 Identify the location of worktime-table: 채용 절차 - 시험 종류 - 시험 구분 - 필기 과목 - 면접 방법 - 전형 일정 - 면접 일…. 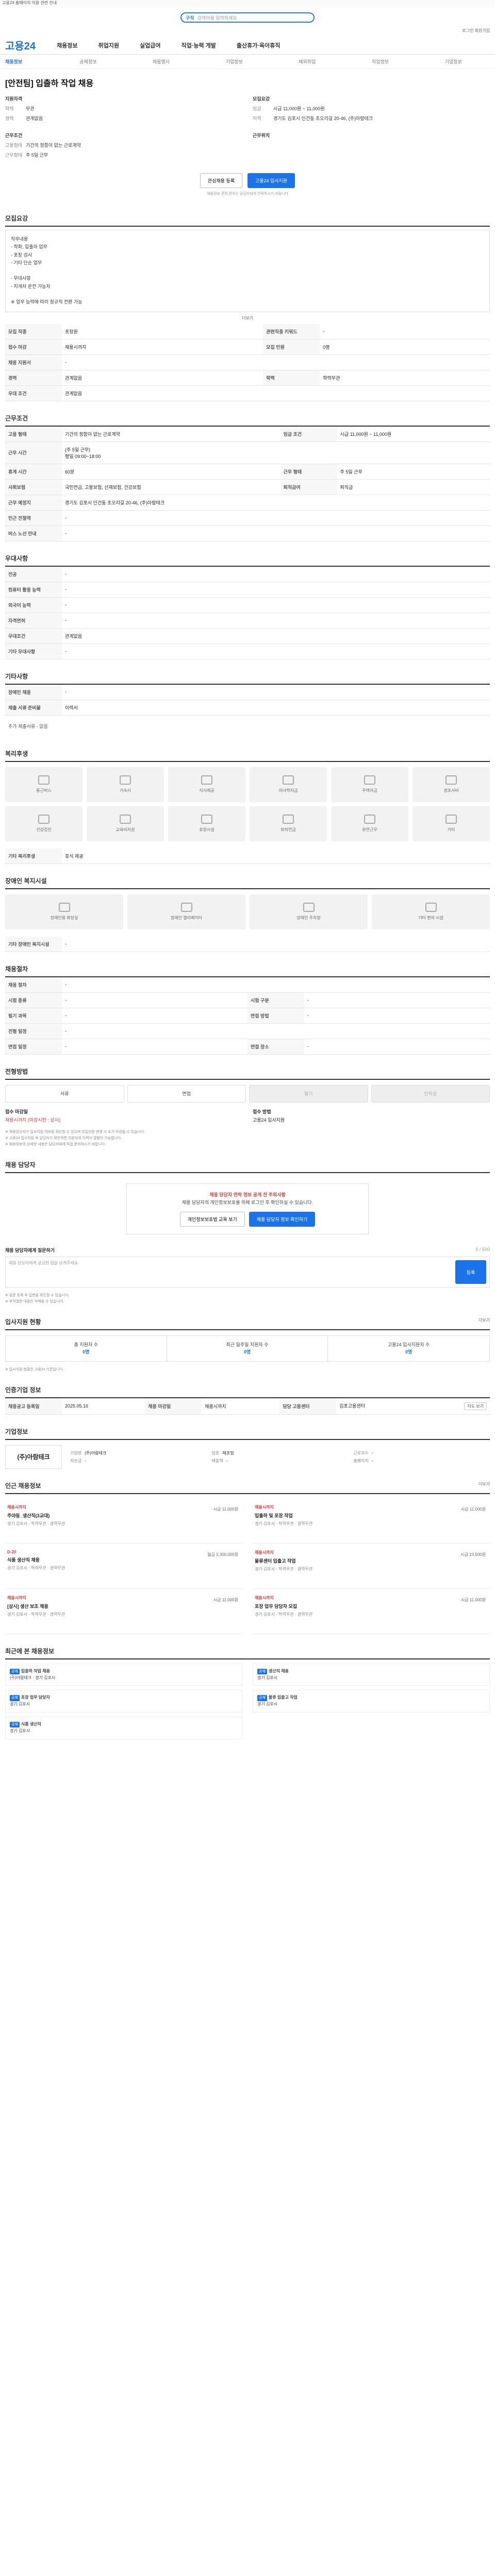
(247, 1016).